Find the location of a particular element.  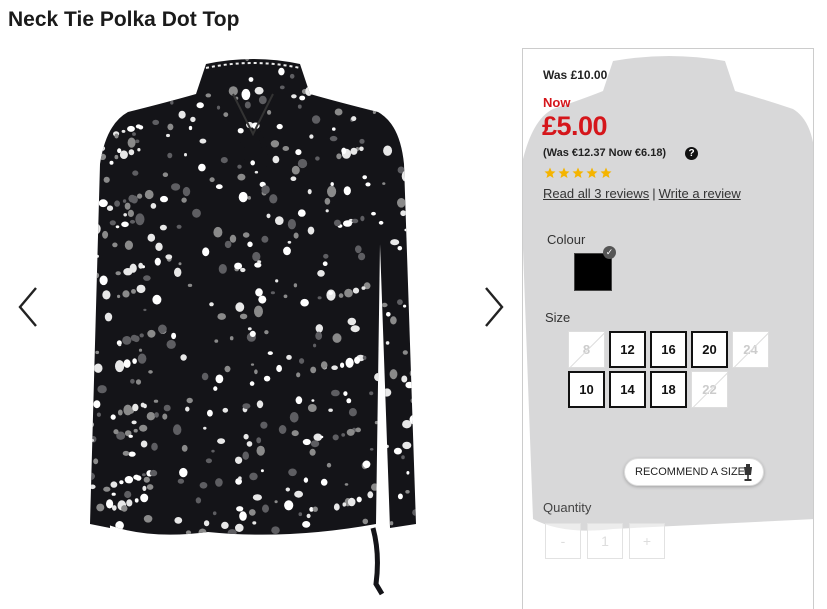

quantity-decrease-button: - is located at coordinates (563, 541).